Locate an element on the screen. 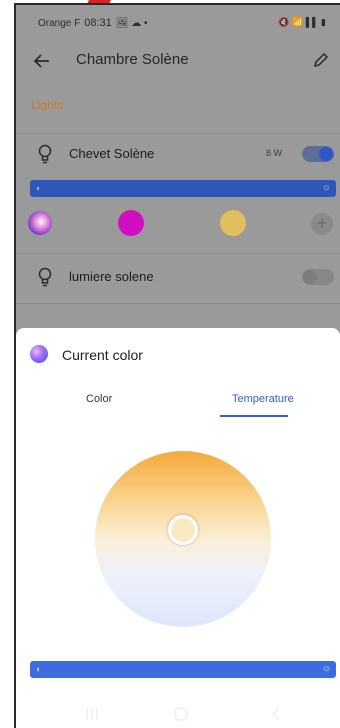  system-icons: 🔇 📶 ▌▌ ▮ is located at coordinates (302, 22).